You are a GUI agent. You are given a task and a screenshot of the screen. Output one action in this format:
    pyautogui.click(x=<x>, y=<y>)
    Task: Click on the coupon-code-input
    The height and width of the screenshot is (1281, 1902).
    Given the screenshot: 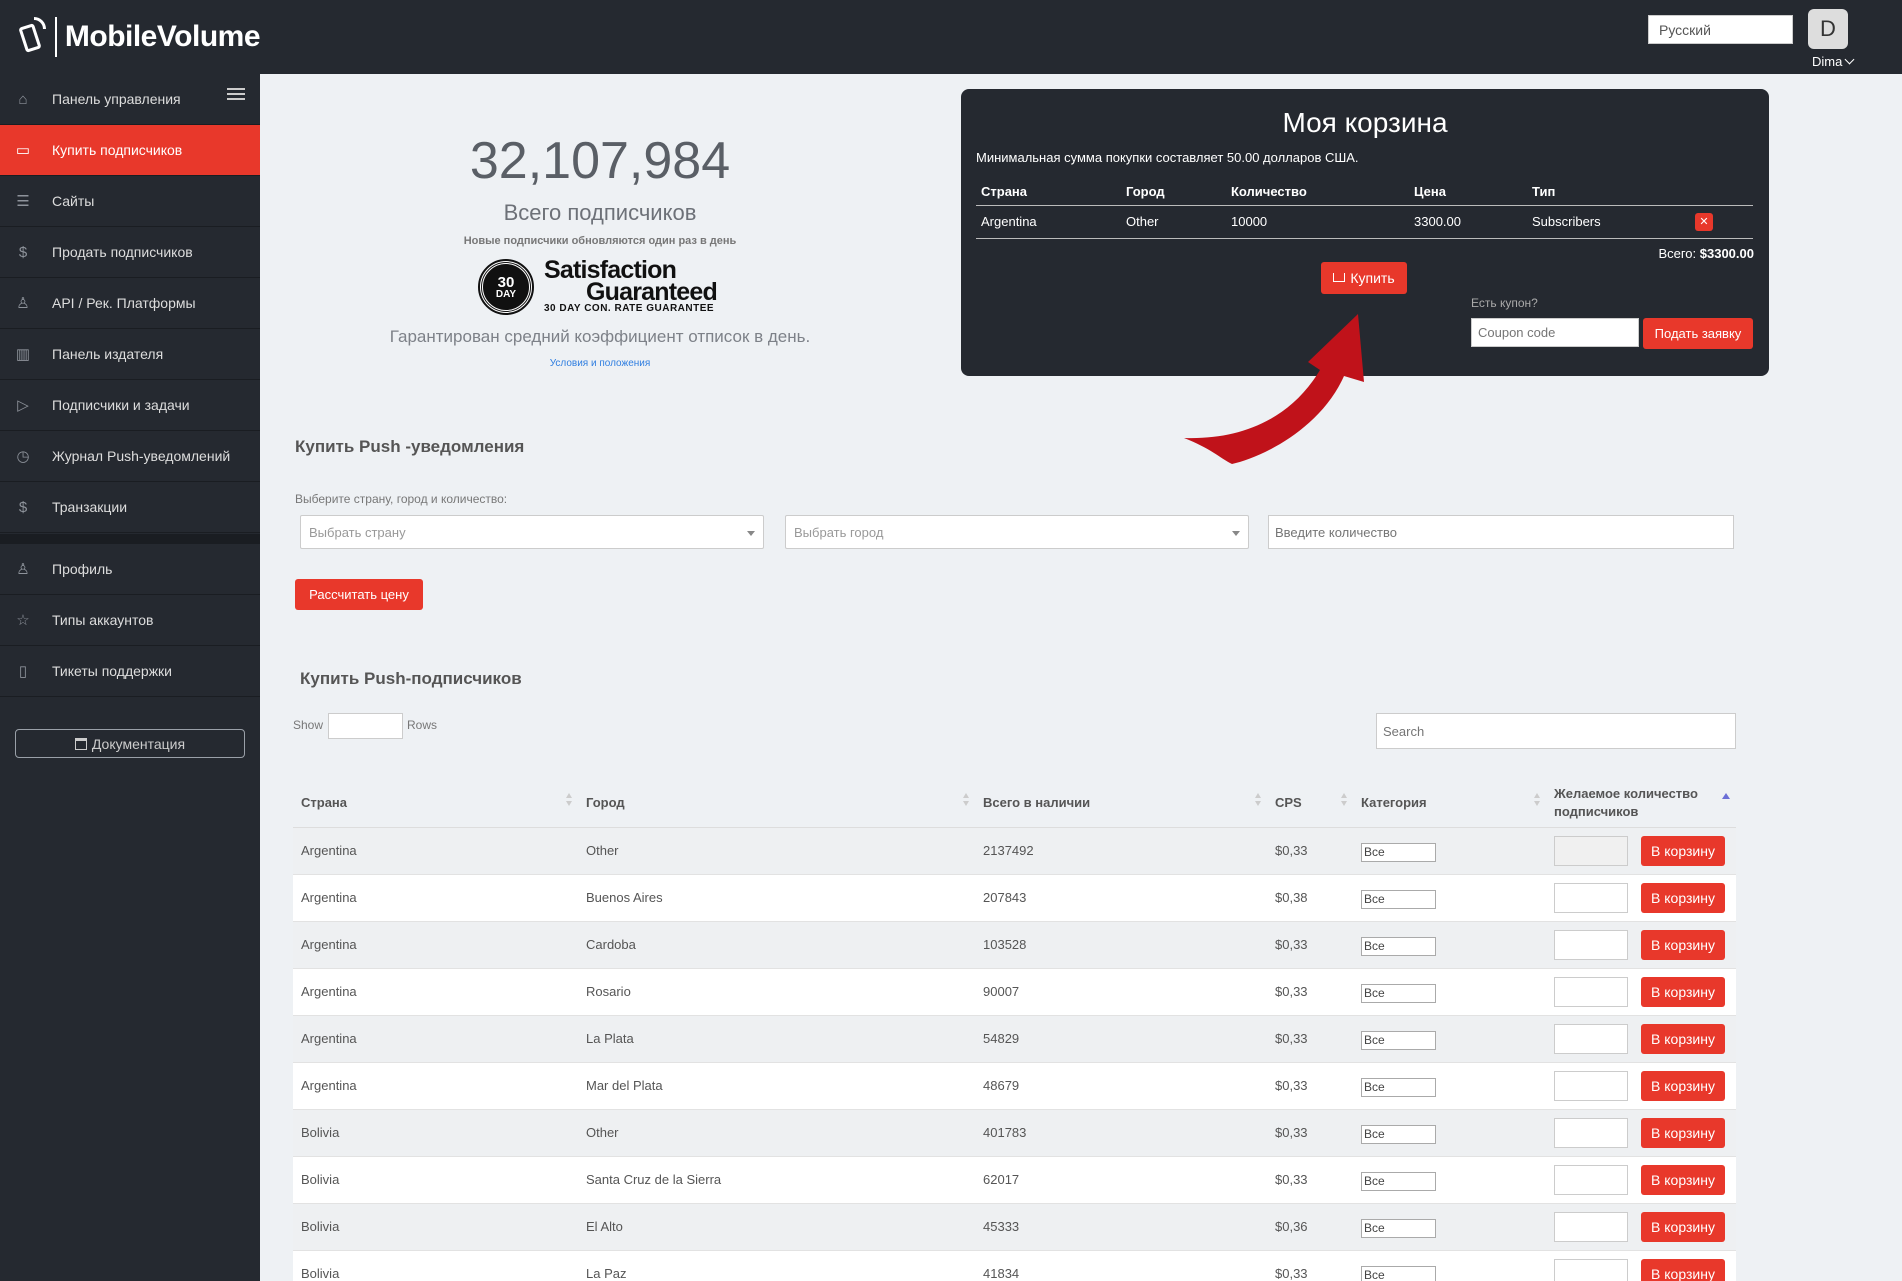 What is the action you would take?
    pyautogui.click(x=1555, y=332)
    